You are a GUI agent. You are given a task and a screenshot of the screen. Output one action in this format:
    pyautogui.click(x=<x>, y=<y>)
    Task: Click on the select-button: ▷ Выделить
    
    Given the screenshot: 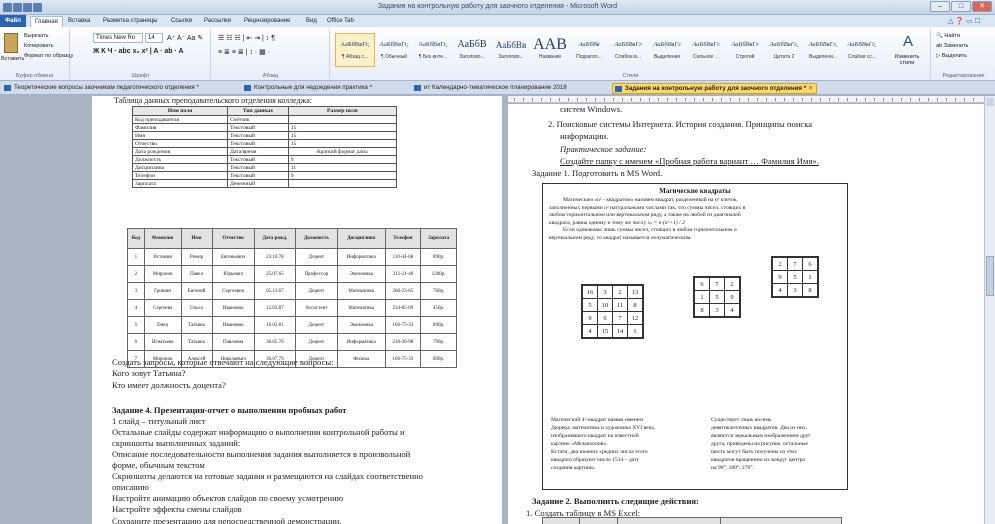 What is the action you would take?
    pyautogui.click(x=951, y=56)
    